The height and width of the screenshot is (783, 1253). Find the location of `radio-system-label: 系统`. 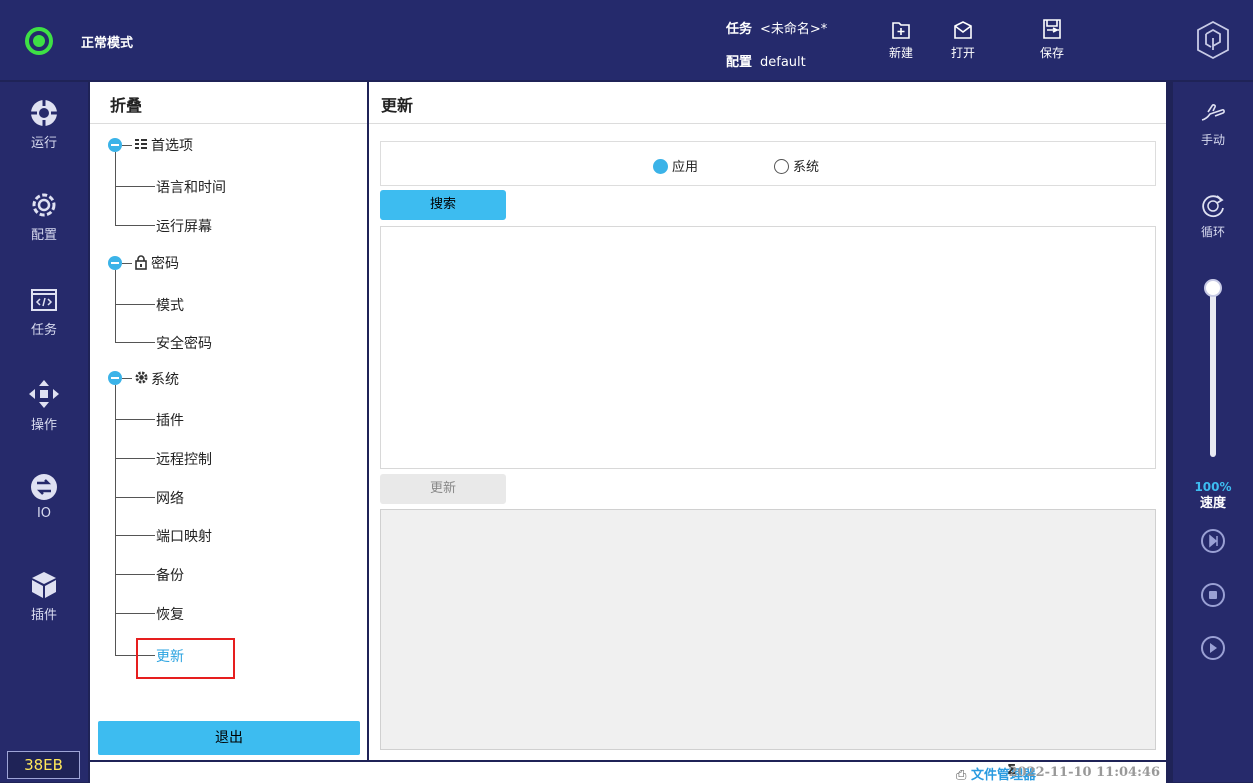

radio-system-label: 系统 is located at coordinates (806, 167).